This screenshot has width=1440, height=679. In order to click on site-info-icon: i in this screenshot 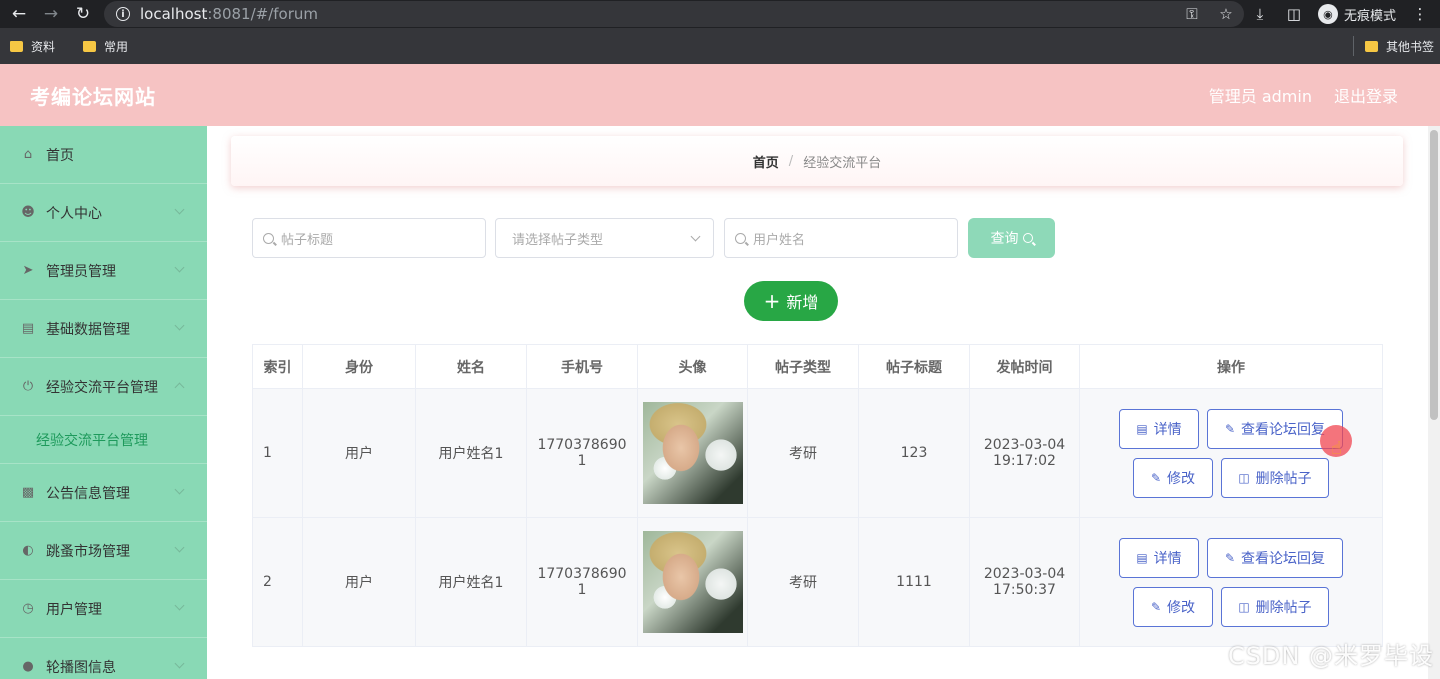, I will do `click(123, 14)`.